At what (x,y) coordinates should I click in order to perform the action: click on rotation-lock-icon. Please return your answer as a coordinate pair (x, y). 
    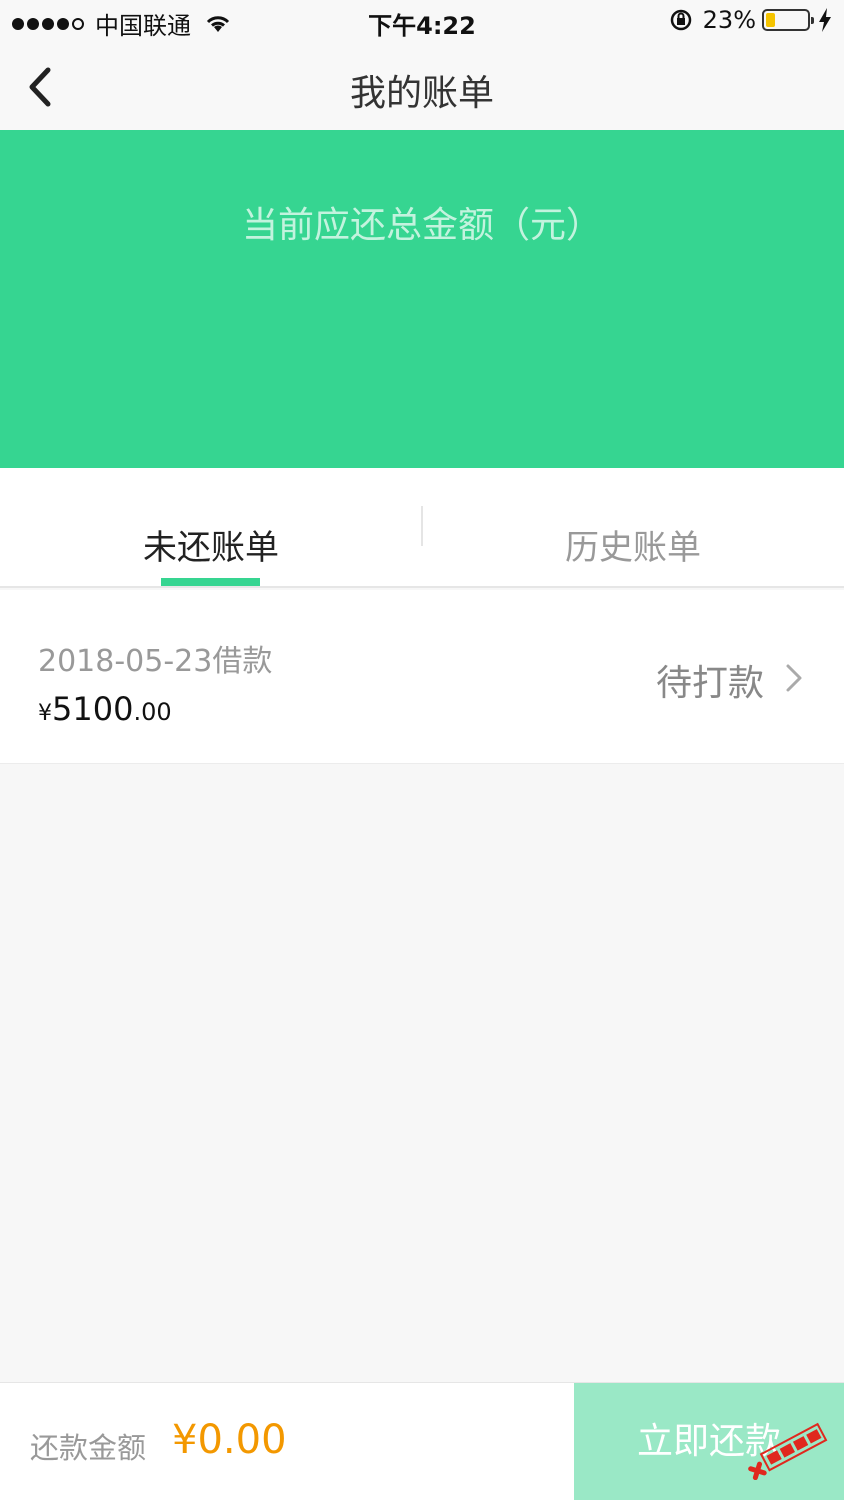
    Looking at the image, I should click on (680, 20).